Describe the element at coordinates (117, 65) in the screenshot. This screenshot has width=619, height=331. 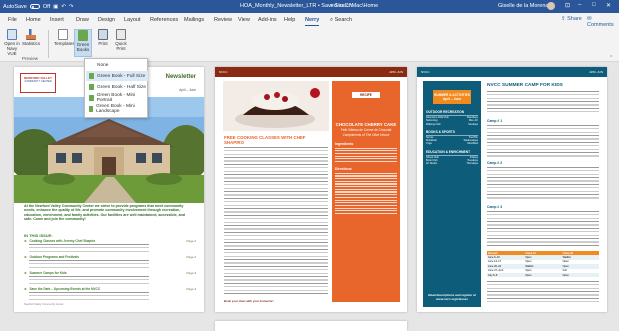
I see `dropdown-item-none: None` at that location.